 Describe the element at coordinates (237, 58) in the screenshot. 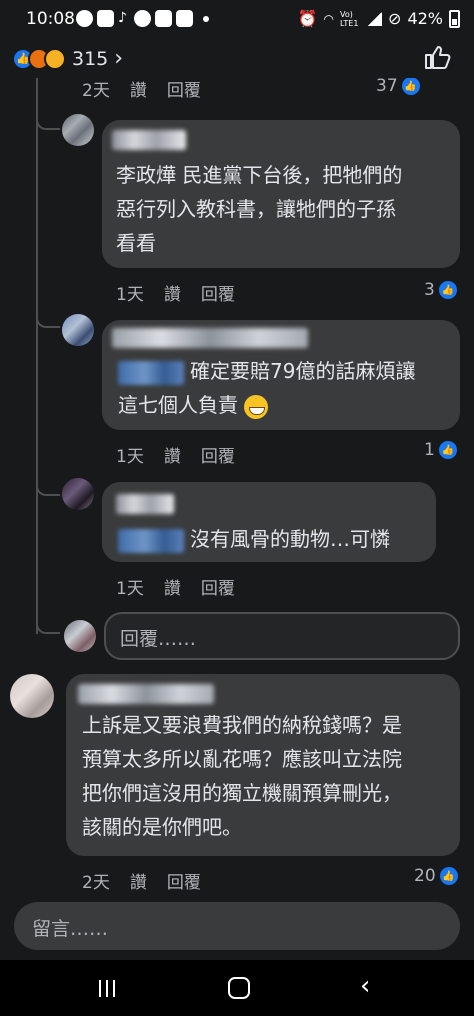

I see `comments-header: 👍 315 ›` at that location.